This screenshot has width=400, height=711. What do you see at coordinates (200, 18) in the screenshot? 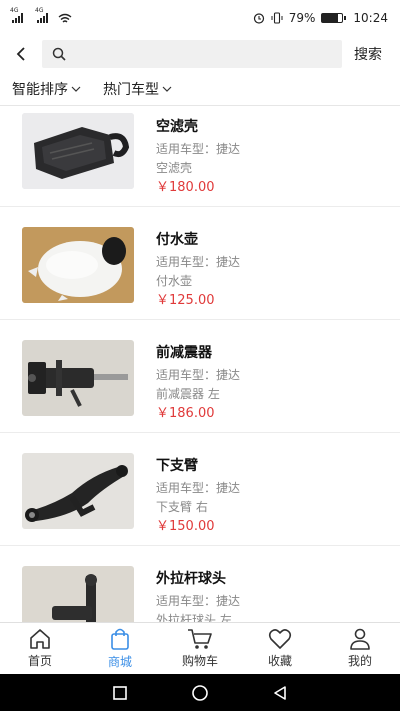
I see `status-bar: 4G 4G 79% 10:24` at bounding box center [200, 18].